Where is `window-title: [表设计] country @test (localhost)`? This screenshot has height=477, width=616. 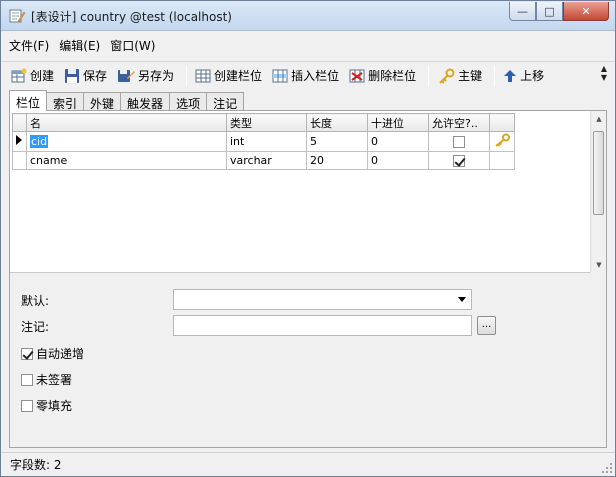 window-title: [表设计] country @test (localhost) is located at coordinates (131, 17).